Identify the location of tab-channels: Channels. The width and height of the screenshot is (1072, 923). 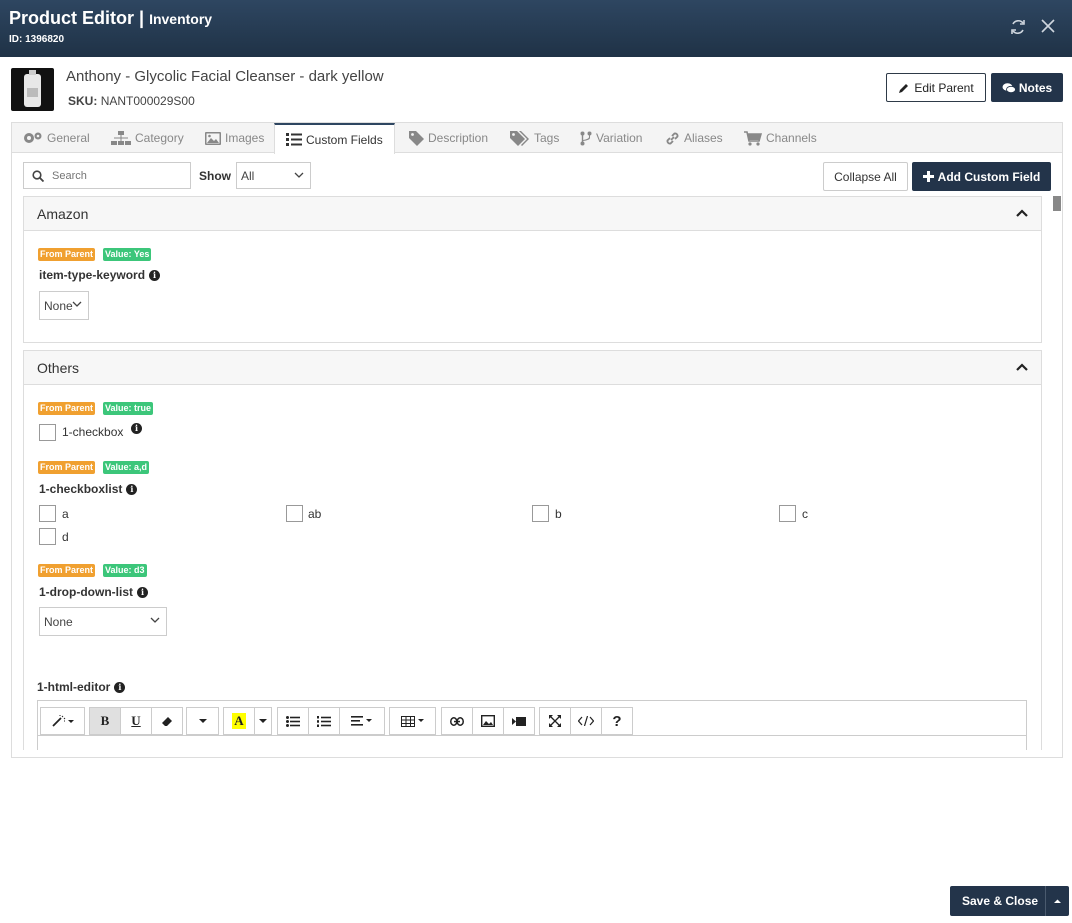
(780, 138).